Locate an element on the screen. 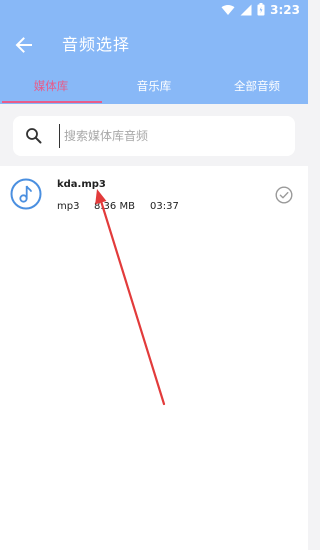  page-title: 音频选择 is located at coordinates (96, 44).